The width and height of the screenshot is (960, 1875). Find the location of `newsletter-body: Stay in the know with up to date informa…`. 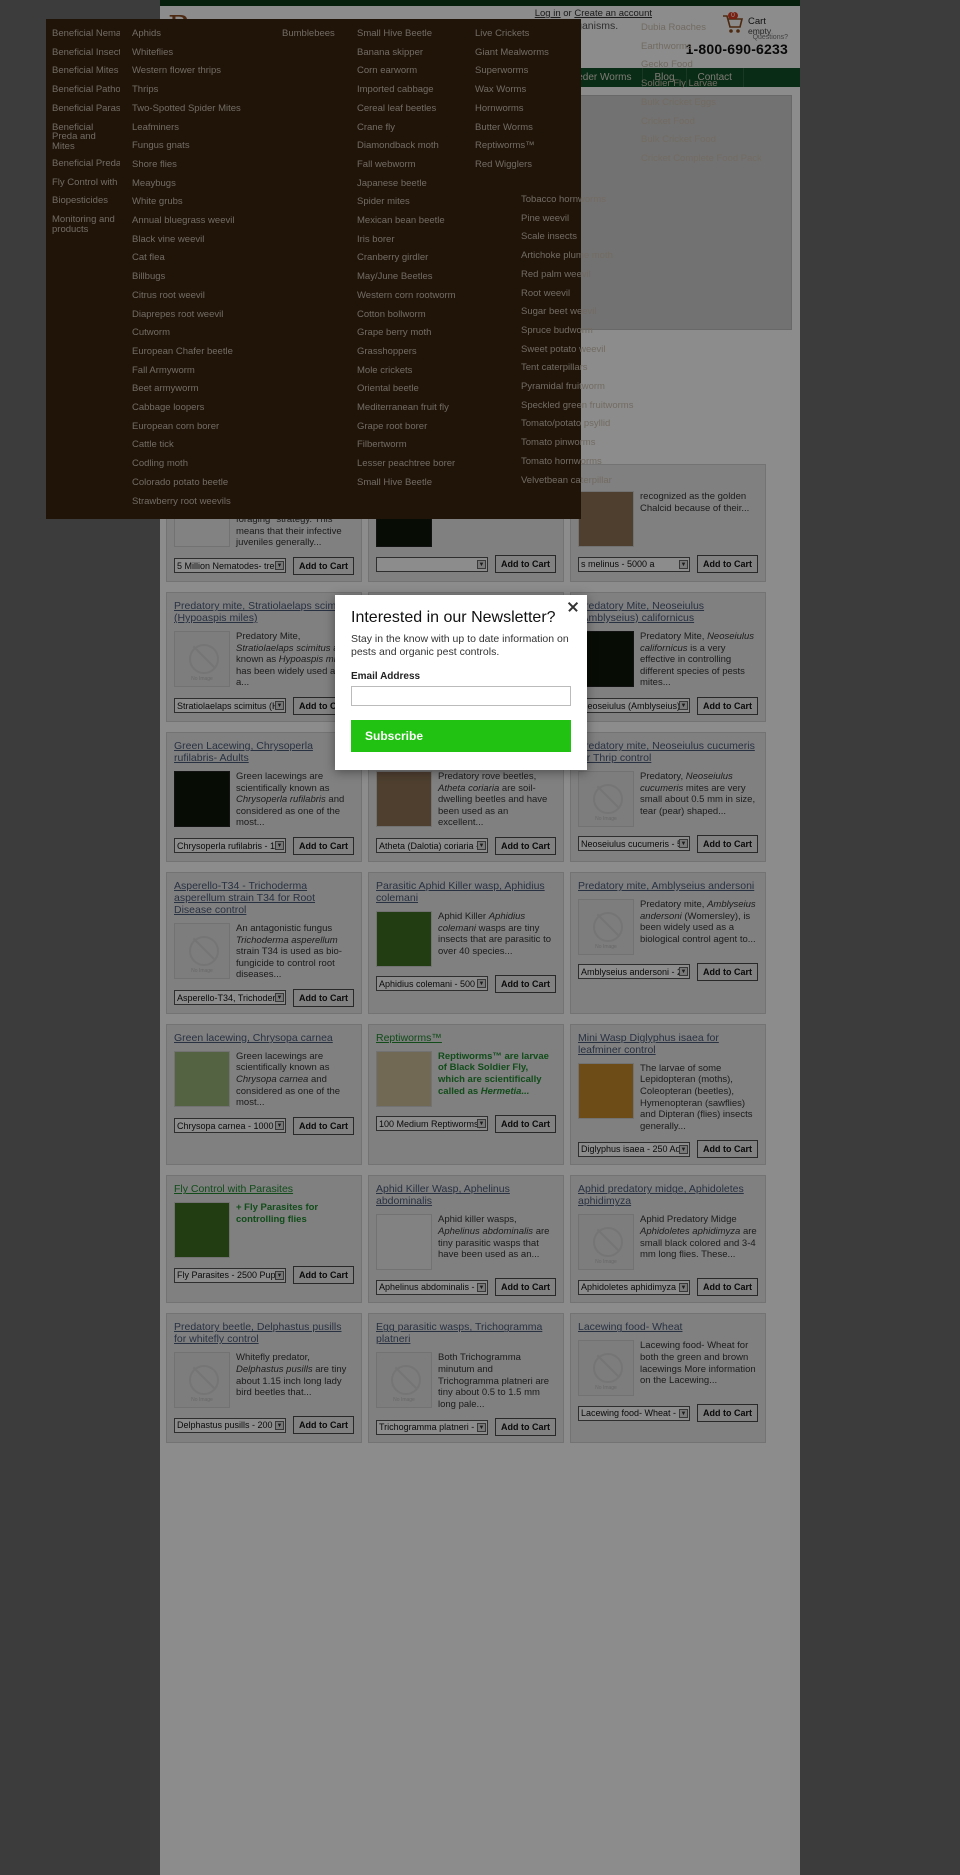

newsletter-body: Stay in the know with up to date informa… is located at coordinates (460, 645).